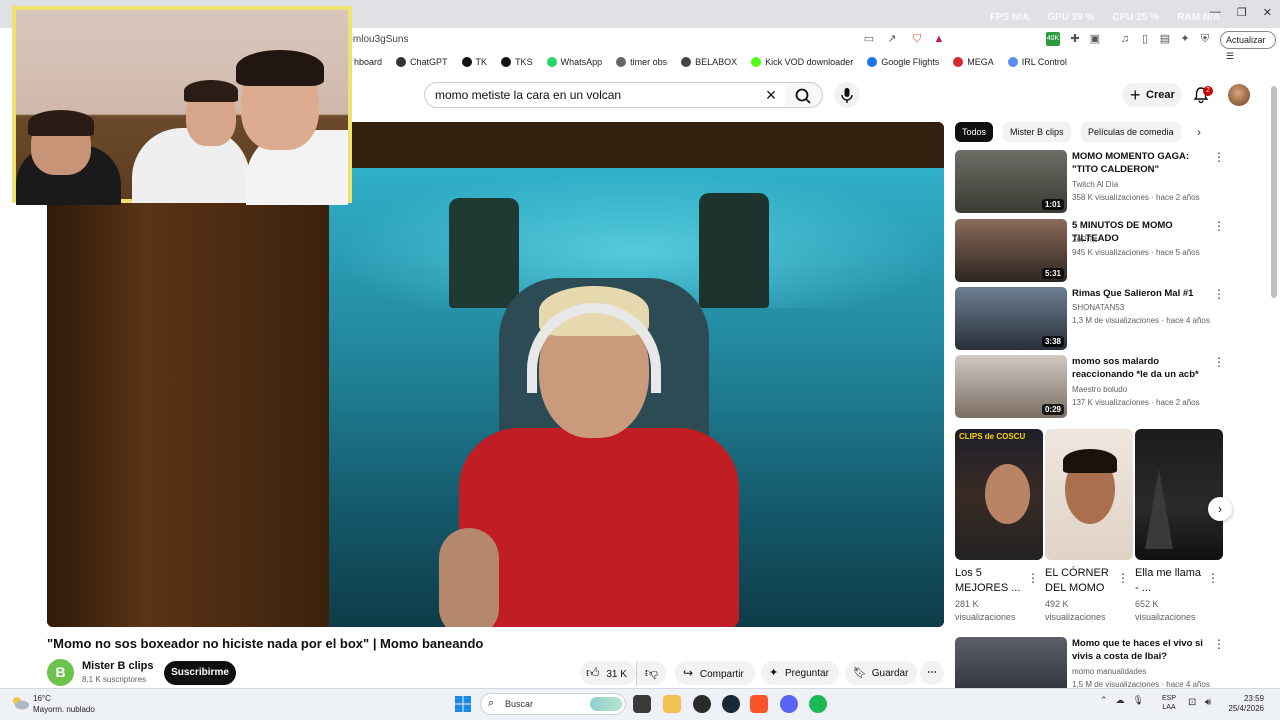 The width and height of the screenshot is (1280, 720). What do you see at coordinates (1052, 204) in the screenshot?
I see `video-duration: 1:01` at bounding box center [1052, 204].